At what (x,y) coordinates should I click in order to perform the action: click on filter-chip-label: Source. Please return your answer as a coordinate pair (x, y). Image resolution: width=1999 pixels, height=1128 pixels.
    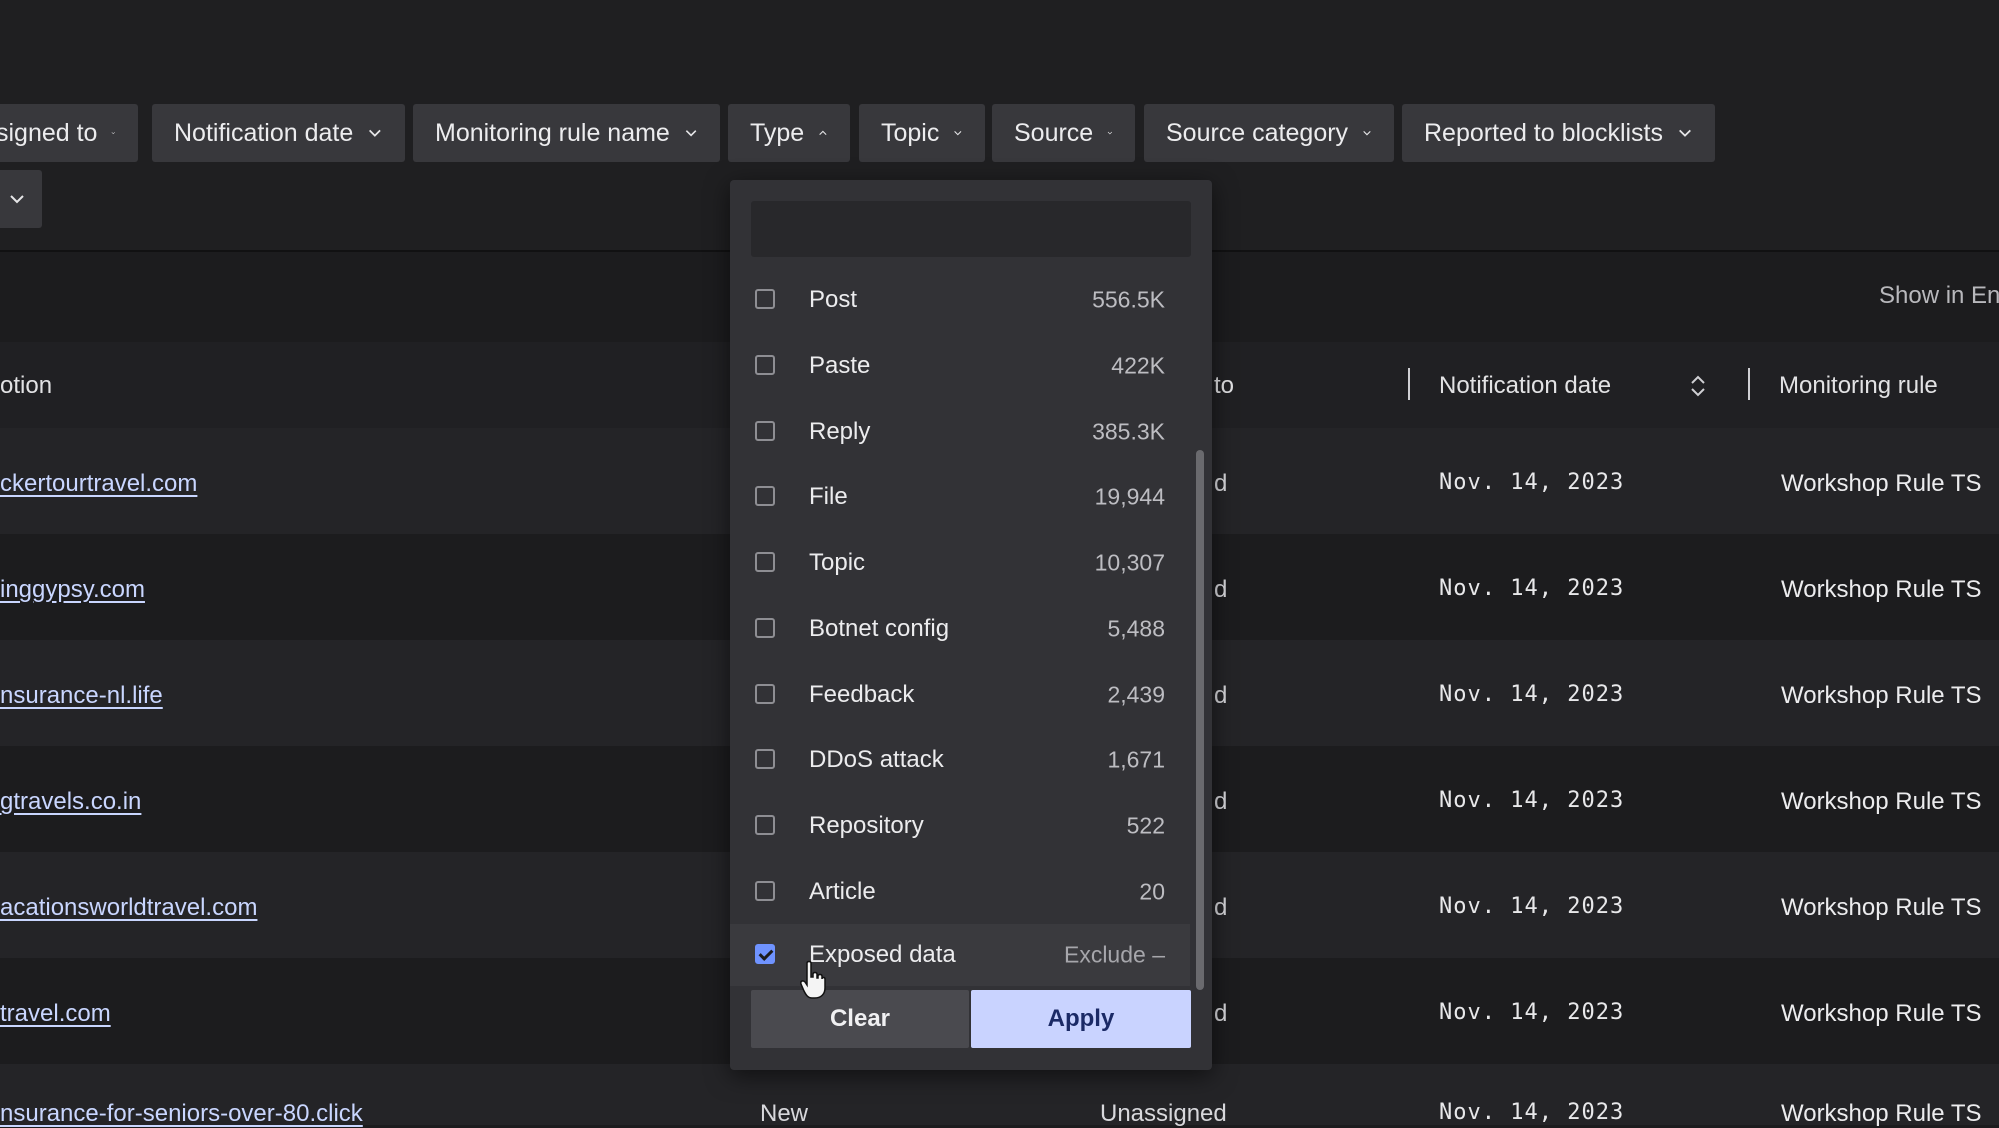
    Looking at the image, I should click on (1054, 132).